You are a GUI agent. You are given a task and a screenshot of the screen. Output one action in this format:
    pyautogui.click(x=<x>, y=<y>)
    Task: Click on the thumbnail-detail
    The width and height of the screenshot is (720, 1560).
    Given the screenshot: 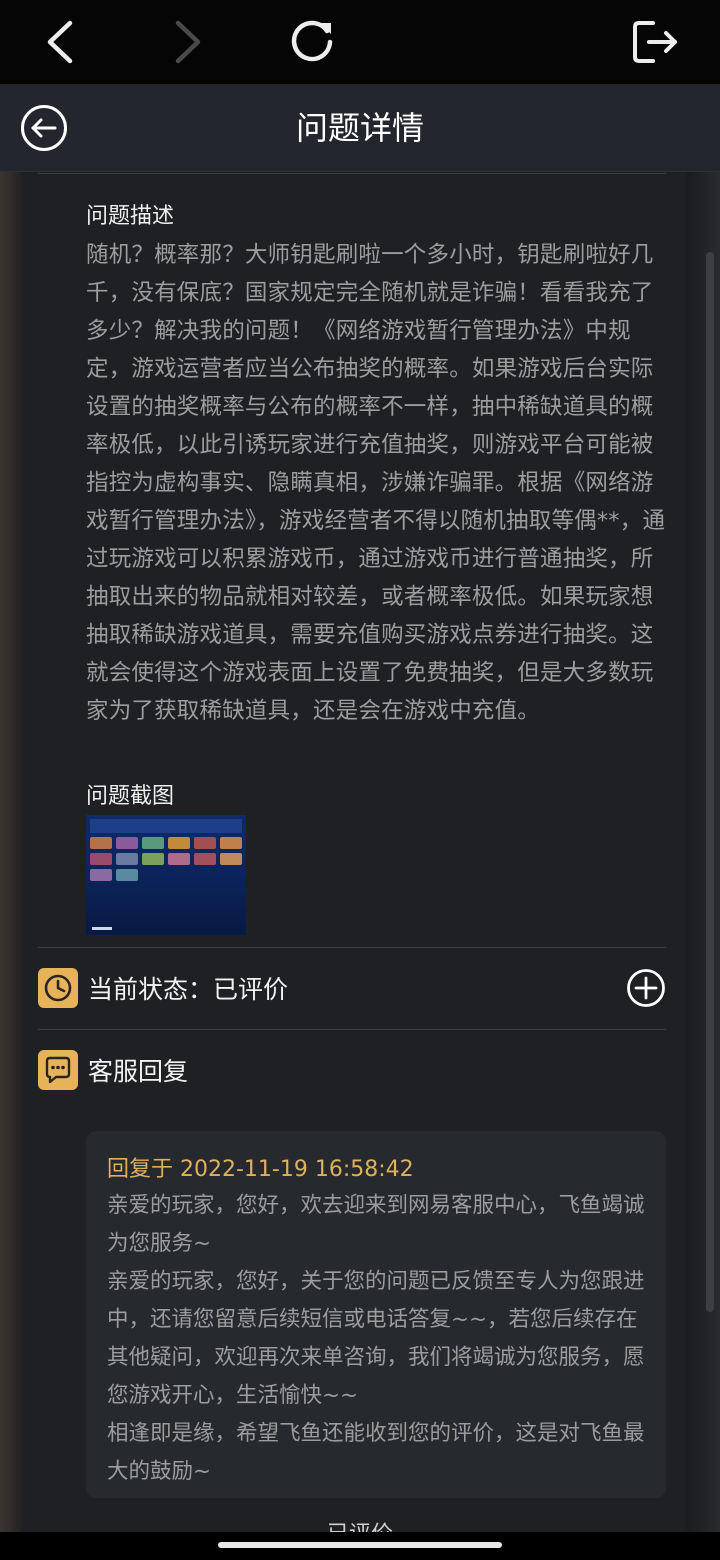 What is the action you would take?
    pyautogui.click(x=102, y=928)
    